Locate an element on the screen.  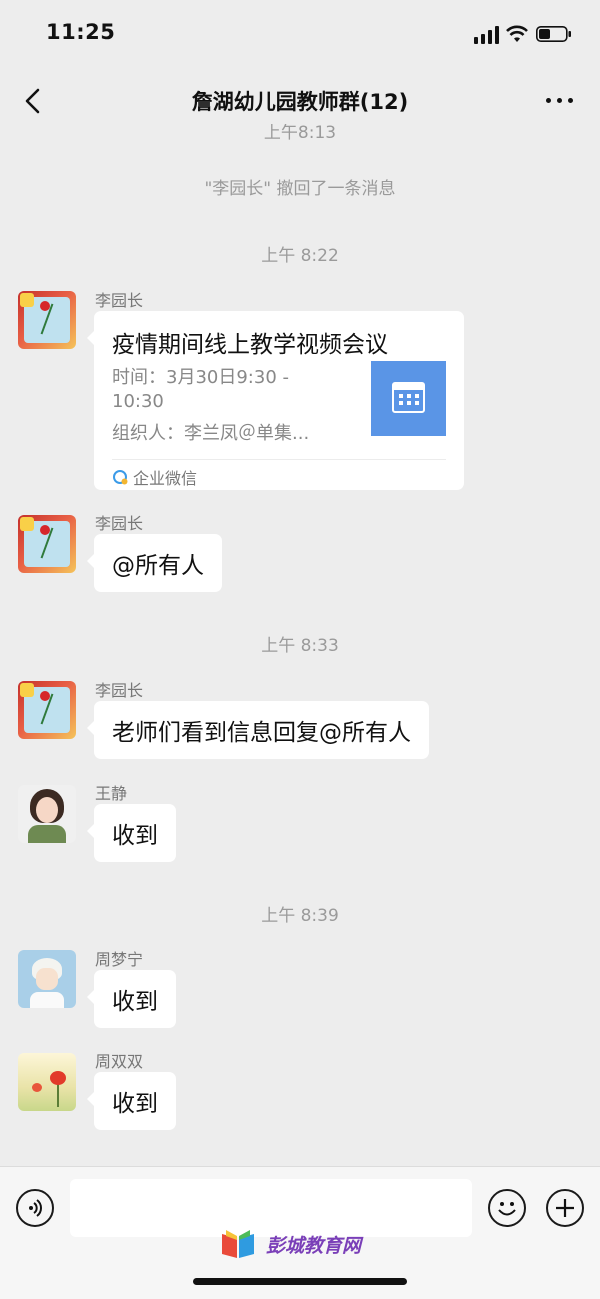
battery-icon is located at coordinates (553, 34).